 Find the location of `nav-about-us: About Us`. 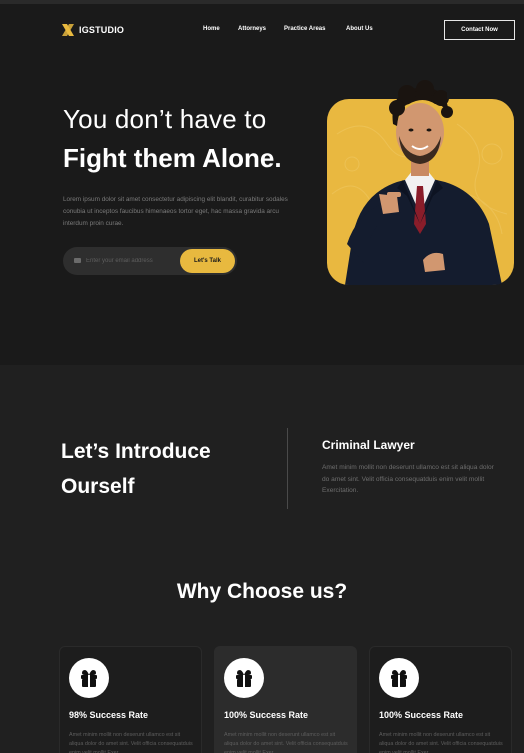

nav-about-us: About Us is located at coordinates (359, 29).